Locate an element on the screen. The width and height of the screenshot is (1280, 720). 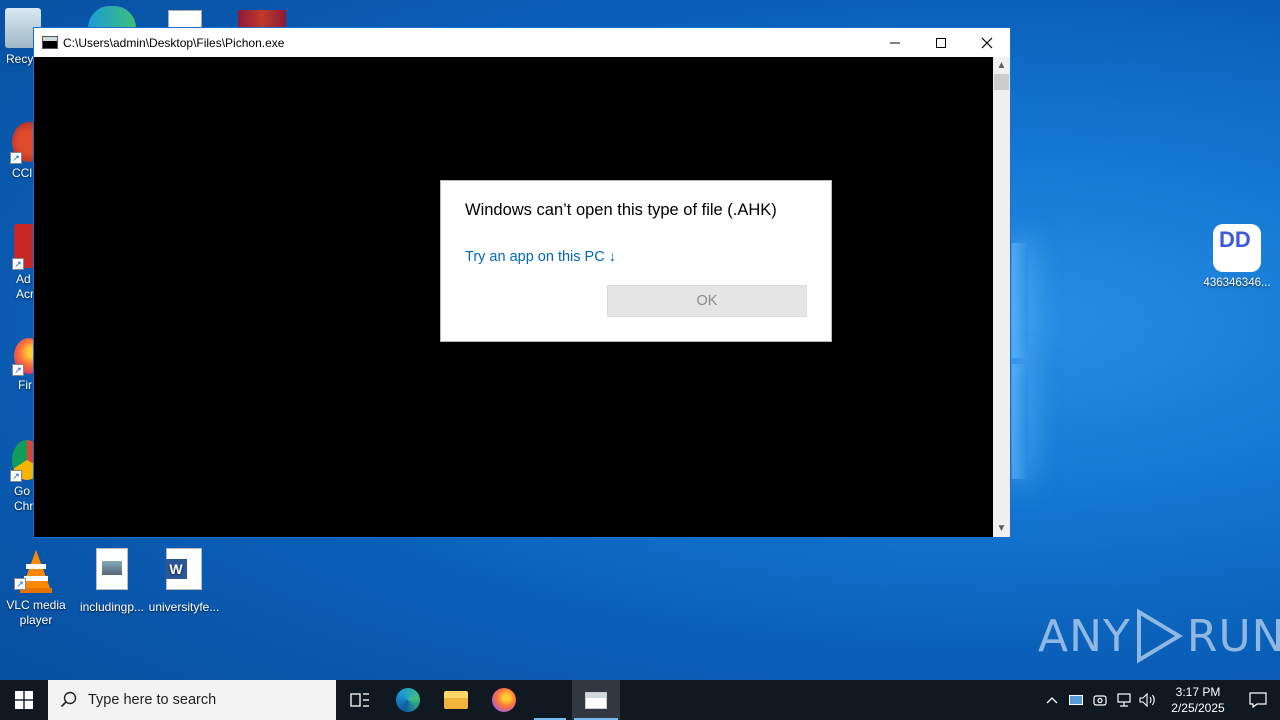
app-dd-icon: DD is located at coordinates (1237, 248).